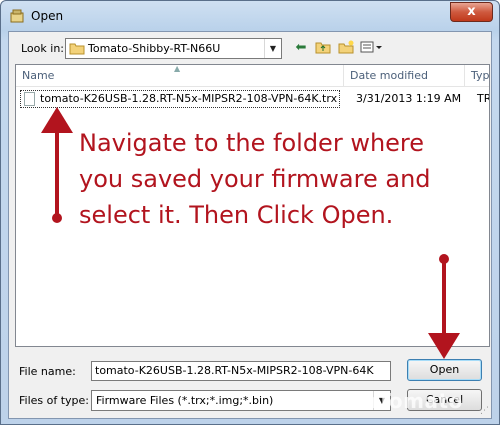  Describe the element at coordinates (444, 306) in the screenshot. I see `down-arrow-icon` at that location.